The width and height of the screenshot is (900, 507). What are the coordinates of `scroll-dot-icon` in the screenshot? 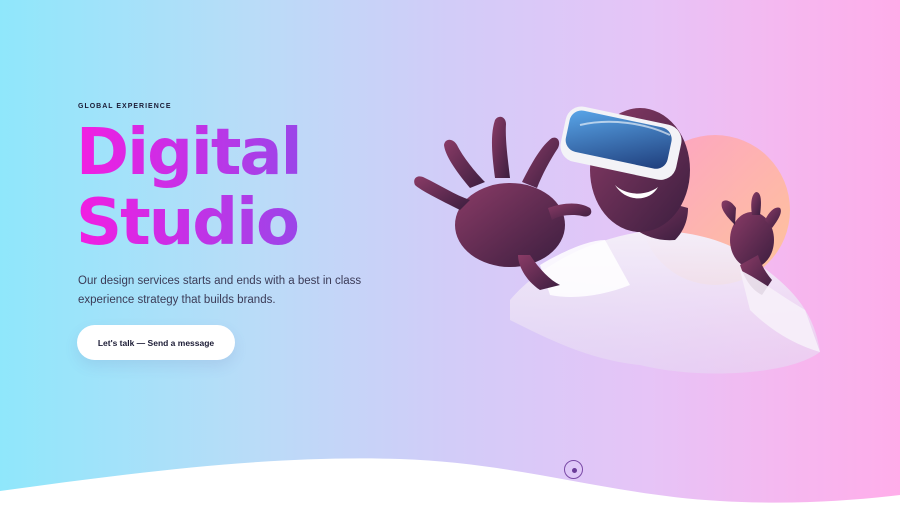 It's located at (574, 470).